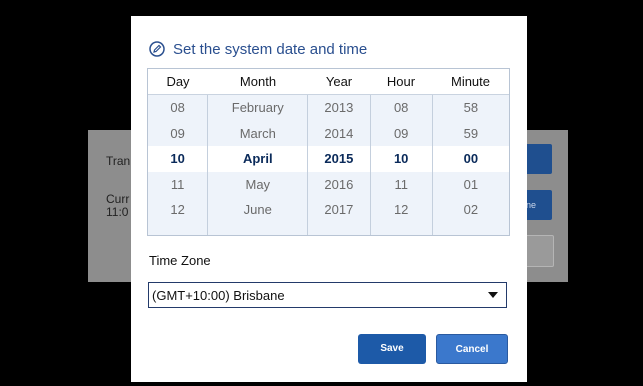  What do you see at coordinates (470, 81) in the screenshot?
I see `column-header-minute: Minute` at bounding box center [470, 81].